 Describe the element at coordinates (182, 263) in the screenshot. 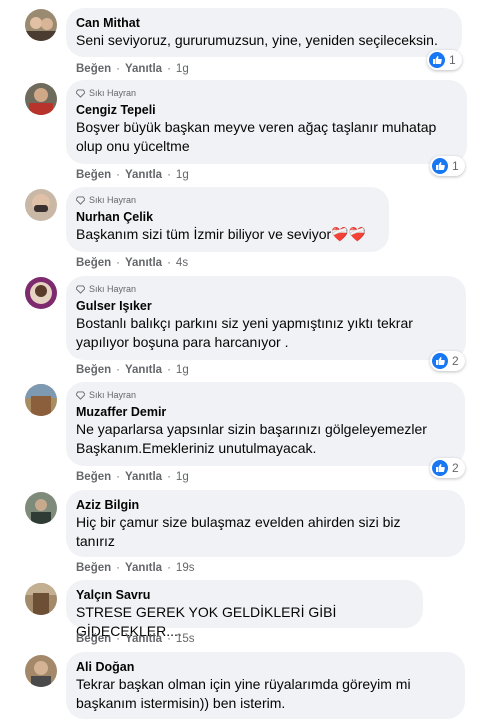

I see `timestamp: 4s` at that location.